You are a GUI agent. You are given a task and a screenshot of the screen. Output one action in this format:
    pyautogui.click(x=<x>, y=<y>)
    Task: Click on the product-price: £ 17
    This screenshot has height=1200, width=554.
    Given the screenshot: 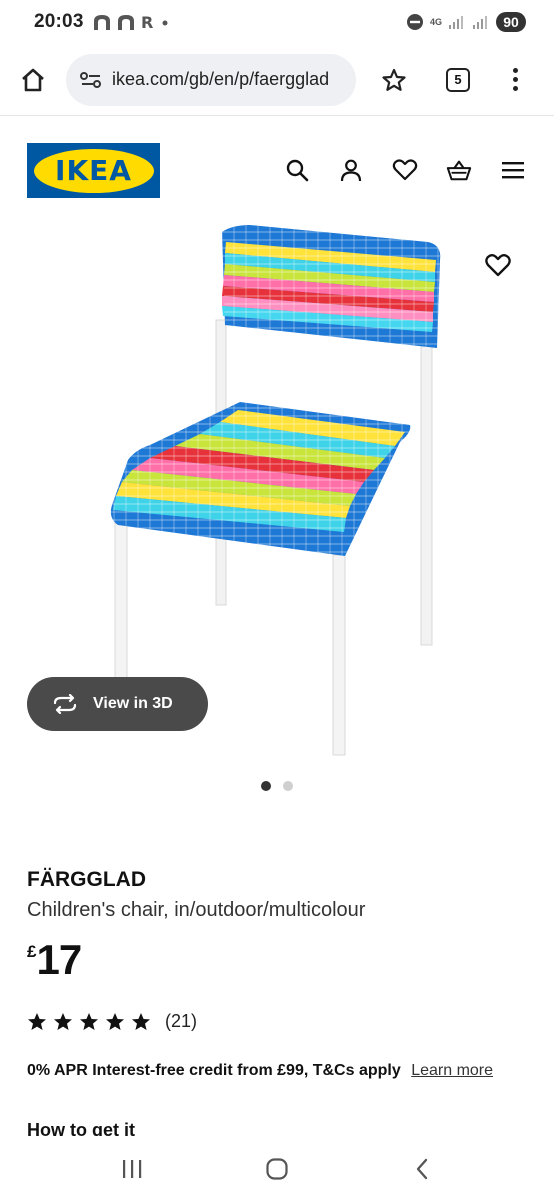 What is the action you would take?
    pyautogui.click(x=54, y=959)
    